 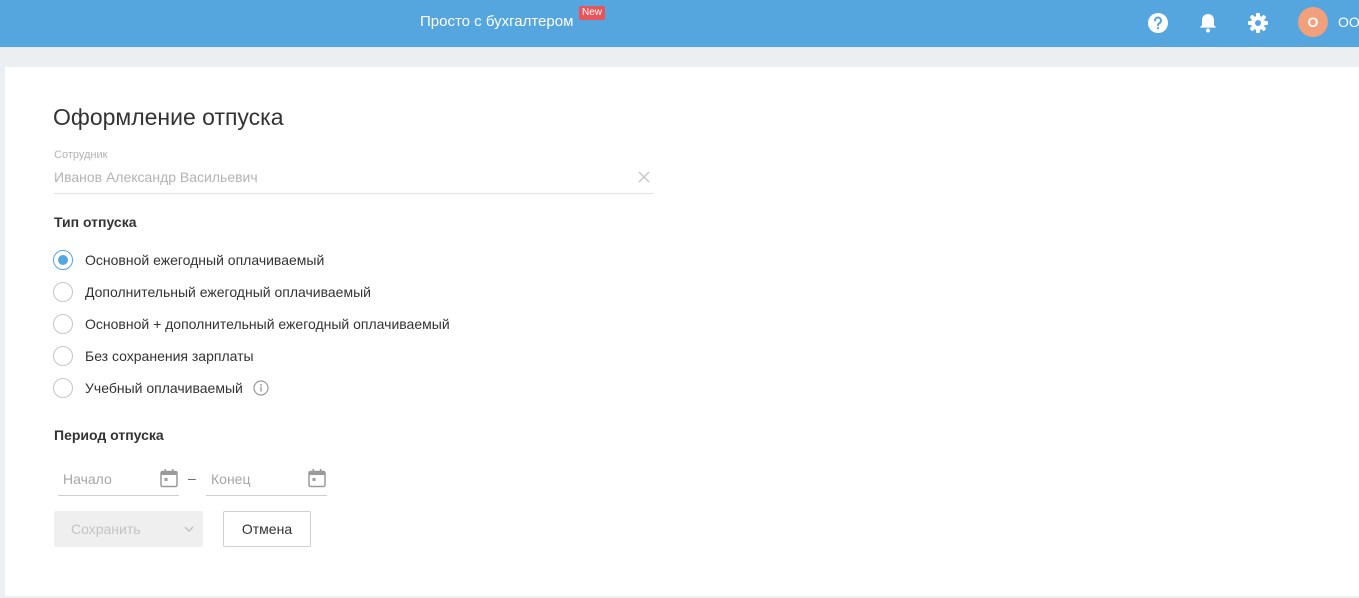 I want to click on bell-icon, so click(x=1208, y=23).